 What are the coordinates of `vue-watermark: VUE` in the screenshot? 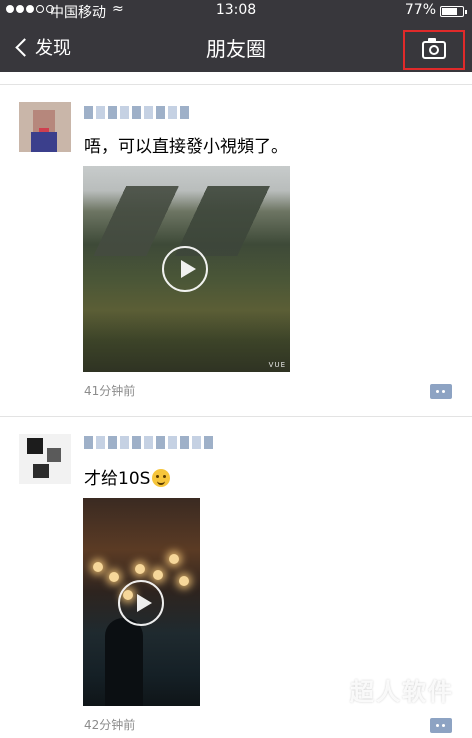 It's located at (277, 365).